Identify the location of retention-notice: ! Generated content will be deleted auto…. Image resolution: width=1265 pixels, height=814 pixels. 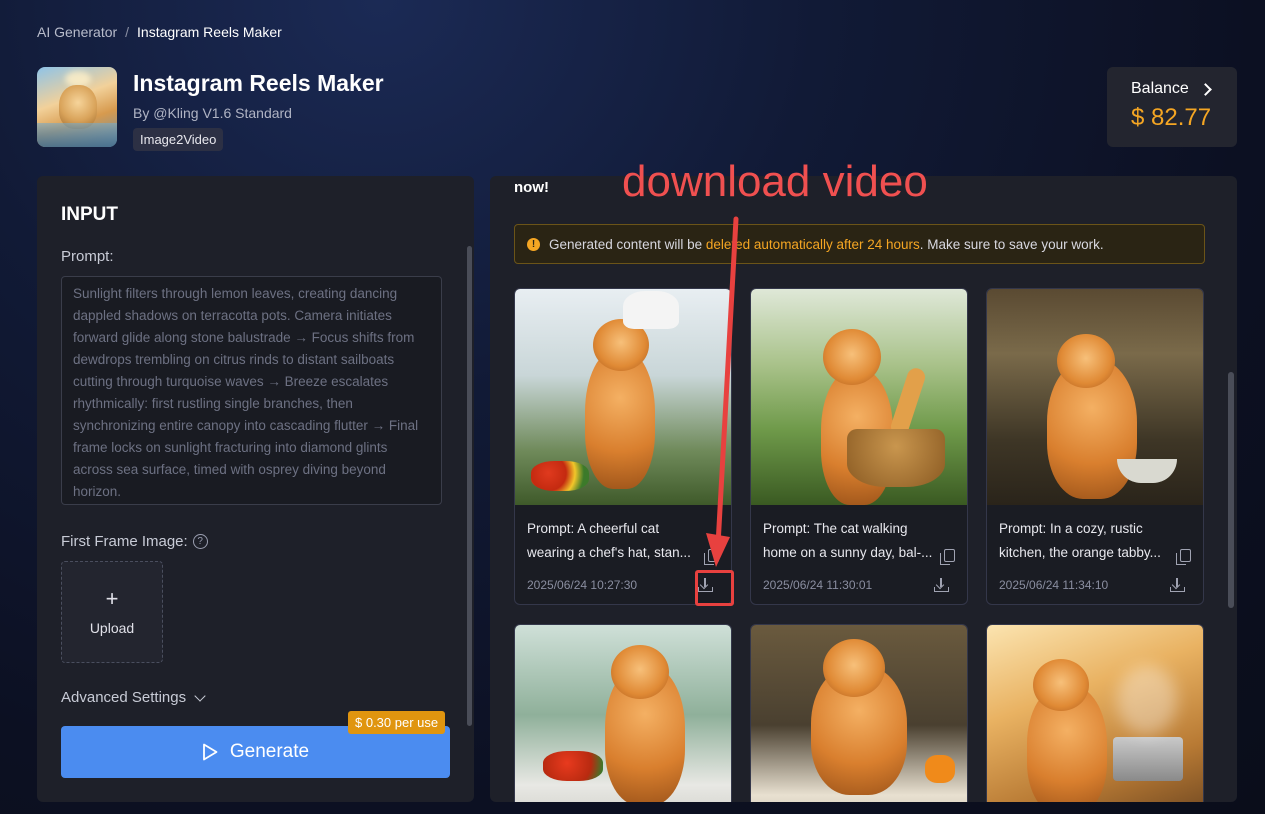
(859, 244).